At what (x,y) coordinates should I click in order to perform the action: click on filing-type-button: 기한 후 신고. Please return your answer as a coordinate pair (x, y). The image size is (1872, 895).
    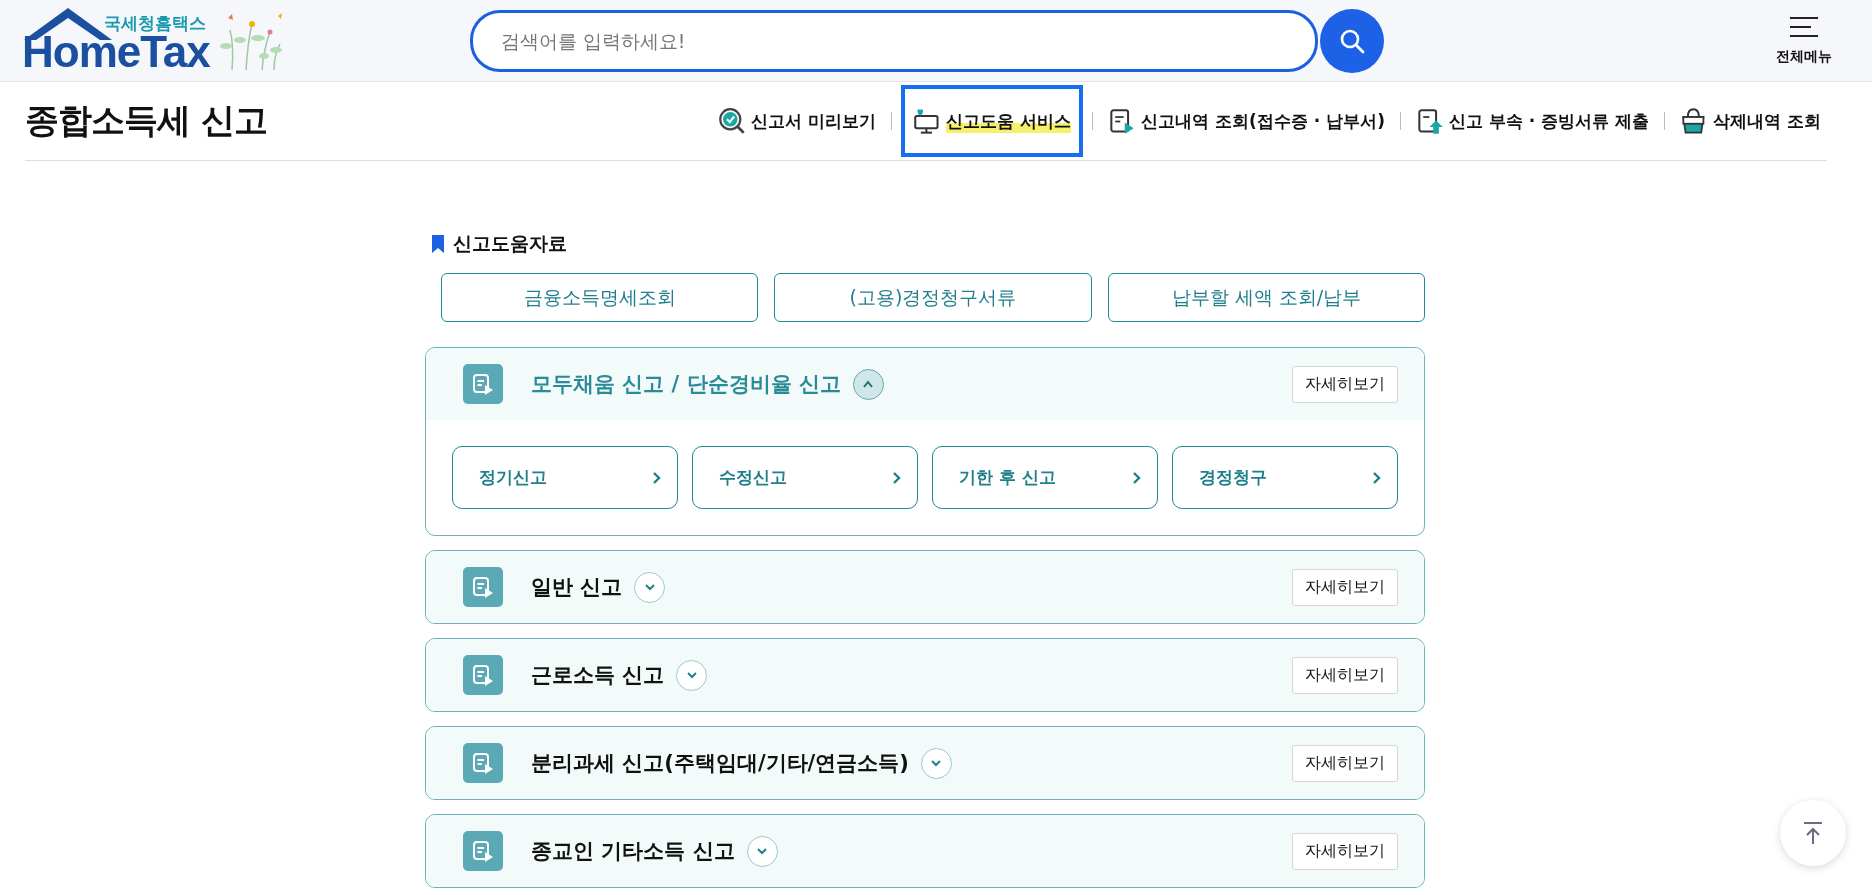
    Looking at the image, I should click on (1045, 477).